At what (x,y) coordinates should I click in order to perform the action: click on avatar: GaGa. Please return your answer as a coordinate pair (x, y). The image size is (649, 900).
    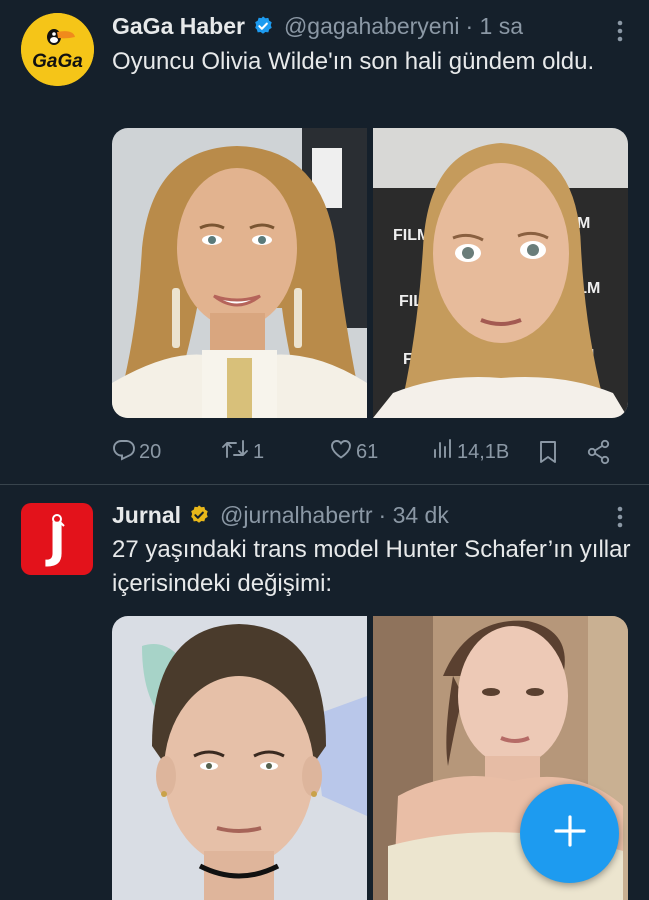
    Looking at the image, I should click on (57, 49).